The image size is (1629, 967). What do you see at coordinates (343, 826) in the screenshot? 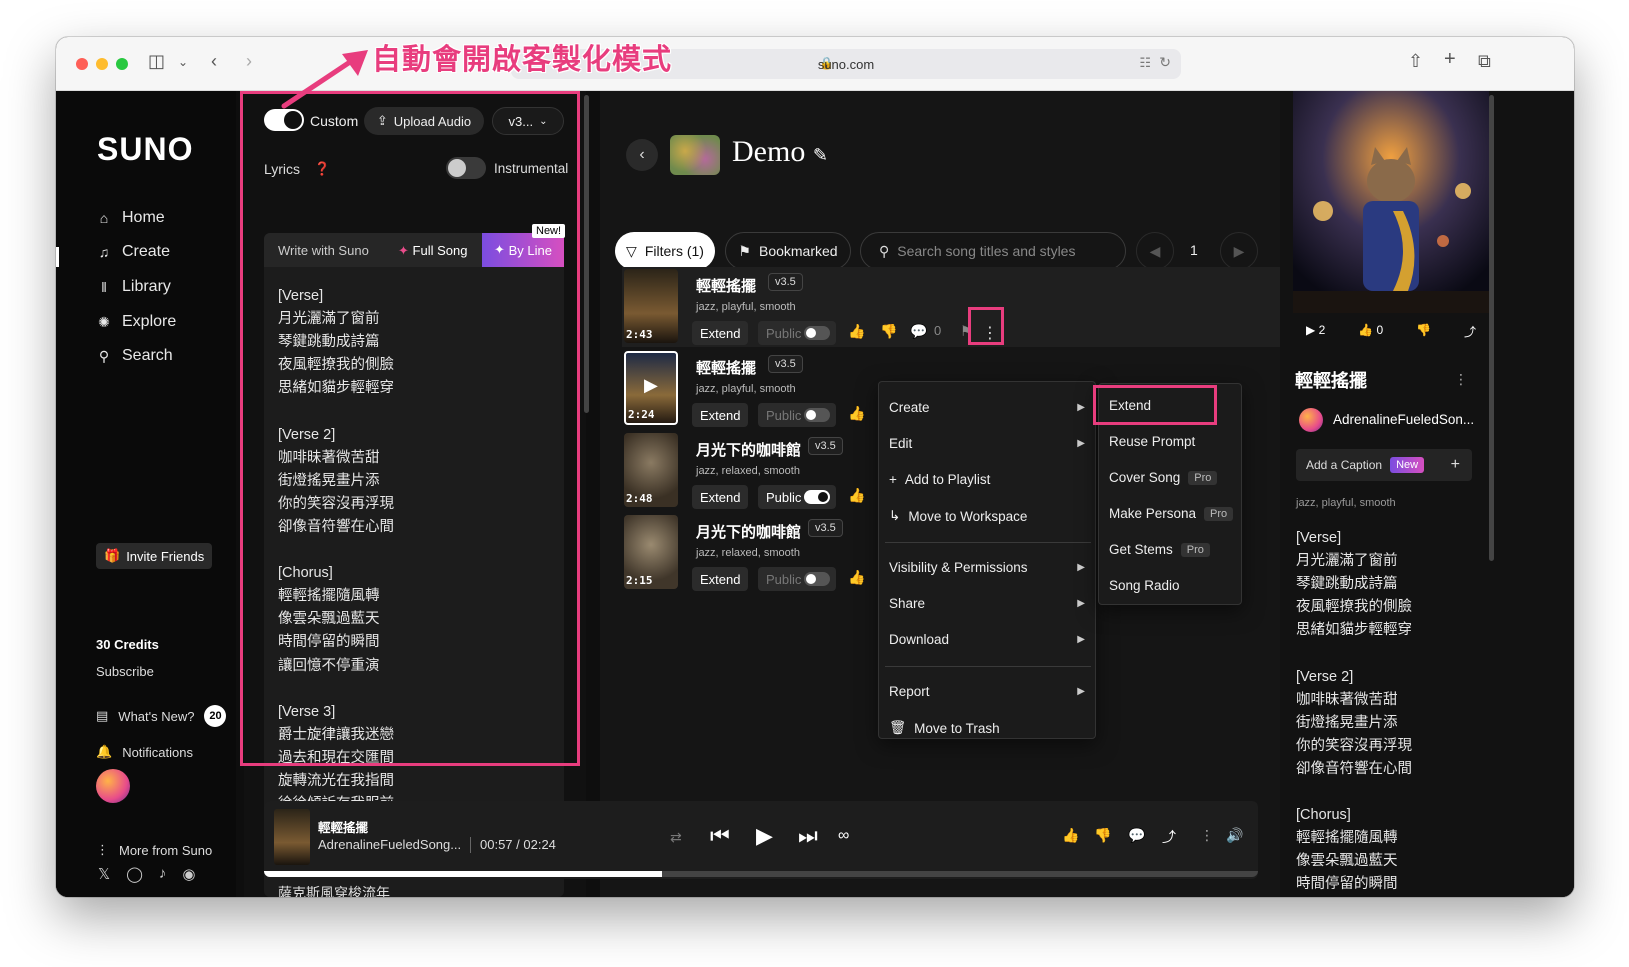
I see `player-title: 輕輕搖擺` at bounding box center [343, 826].